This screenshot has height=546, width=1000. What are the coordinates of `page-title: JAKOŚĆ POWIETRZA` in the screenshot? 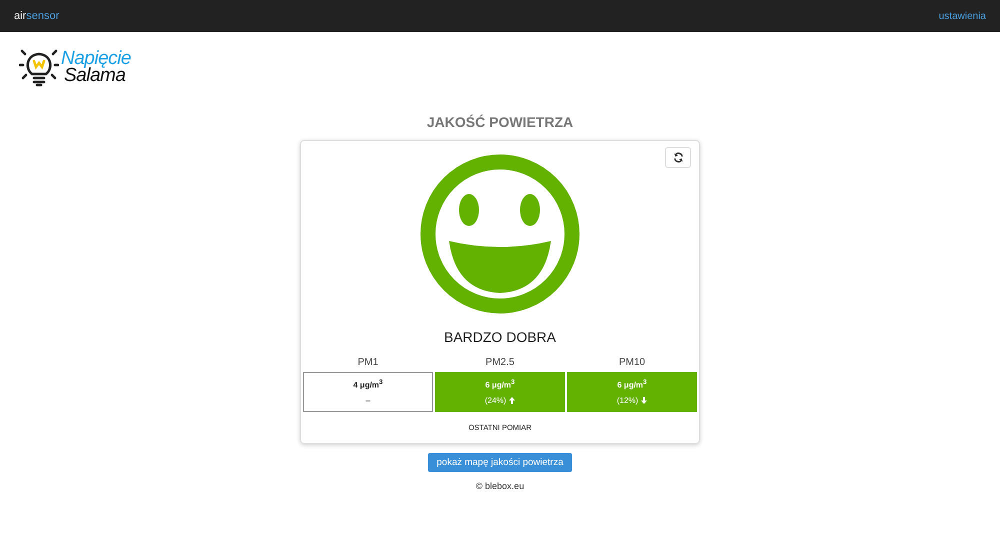 It's located at (500, 122).